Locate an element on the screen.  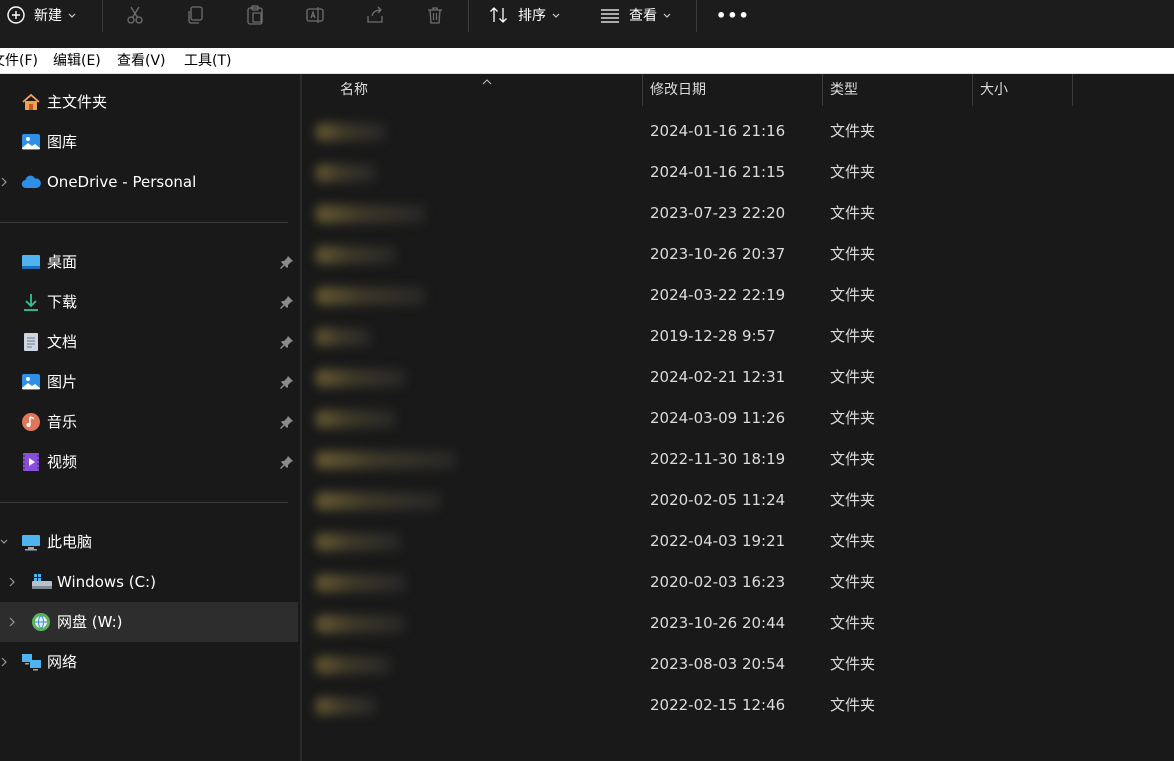
sidebar-label-music: 音乐 is located at coordinates (62, 422).